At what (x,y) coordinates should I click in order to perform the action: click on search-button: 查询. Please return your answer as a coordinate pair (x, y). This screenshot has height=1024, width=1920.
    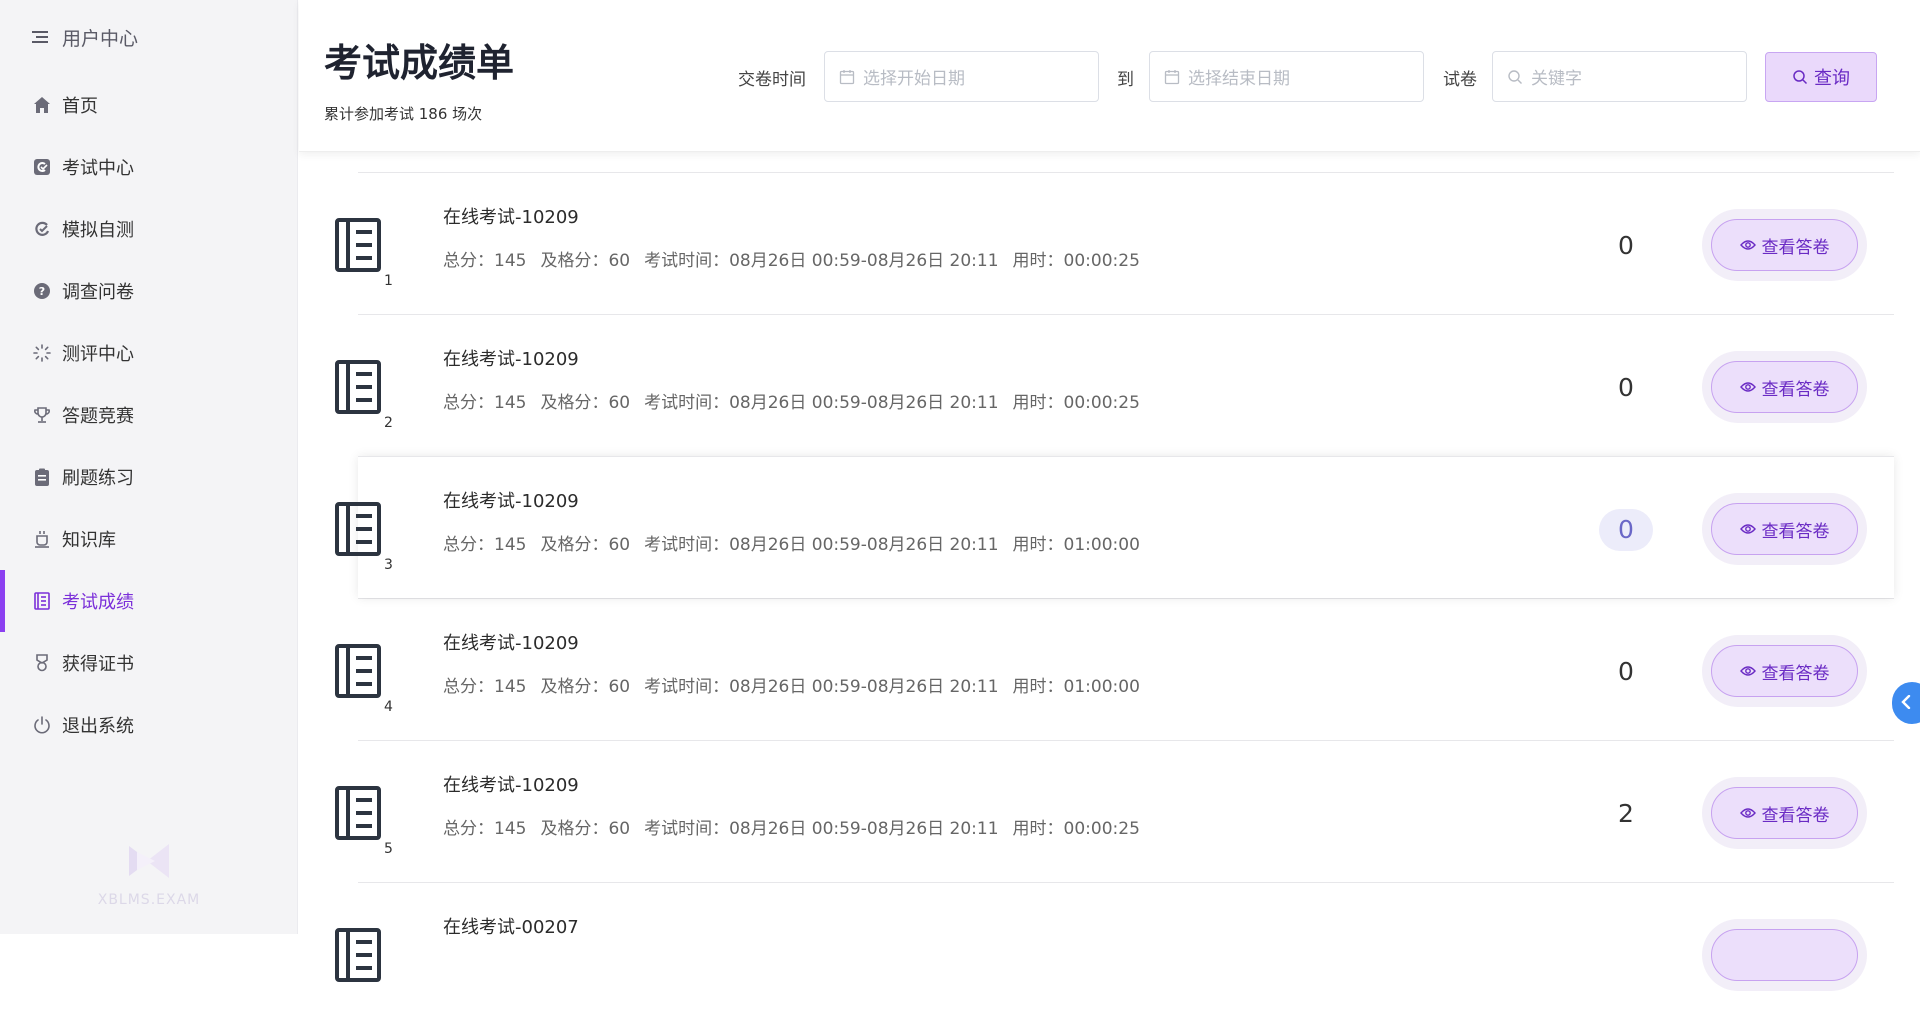
    Looking at the image, I should click on (1821, 77).